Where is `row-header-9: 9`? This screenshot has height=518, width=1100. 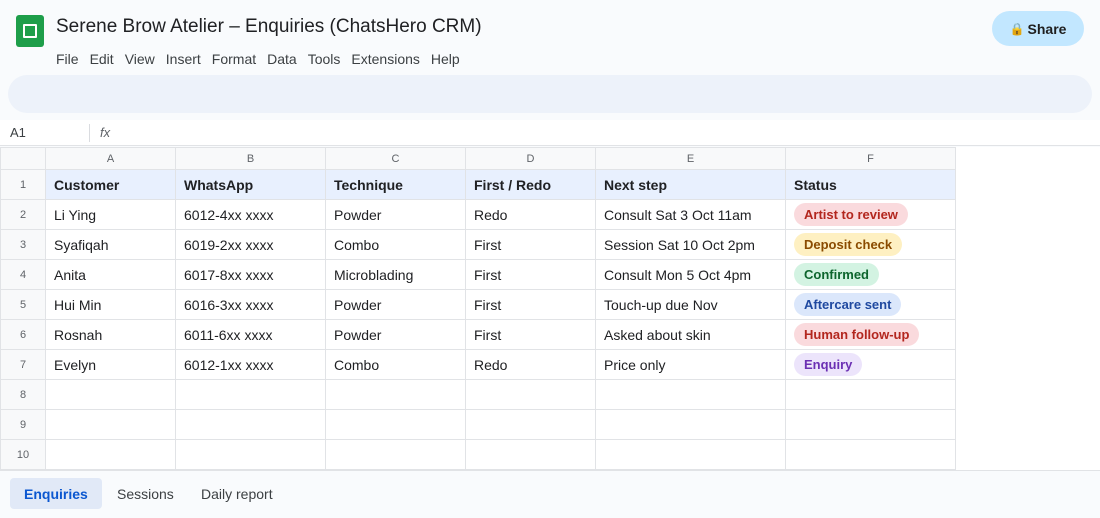
row-header-9: 9 is located at coordinates (23, 424).